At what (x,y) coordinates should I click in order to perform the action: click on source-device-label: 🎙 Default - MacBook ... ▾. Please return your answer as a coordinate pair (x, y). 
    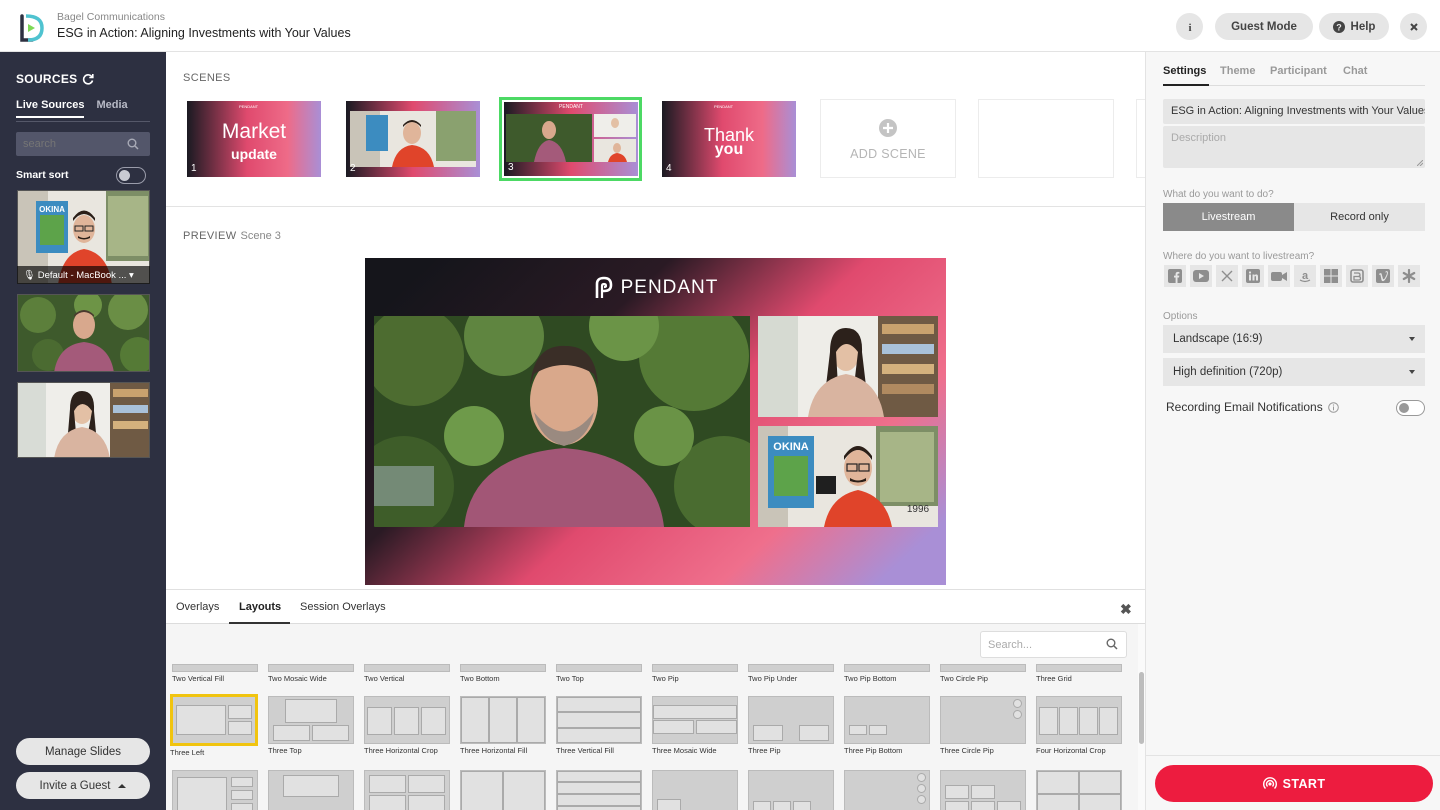
    Looking at the image, I should click on (83, 275).